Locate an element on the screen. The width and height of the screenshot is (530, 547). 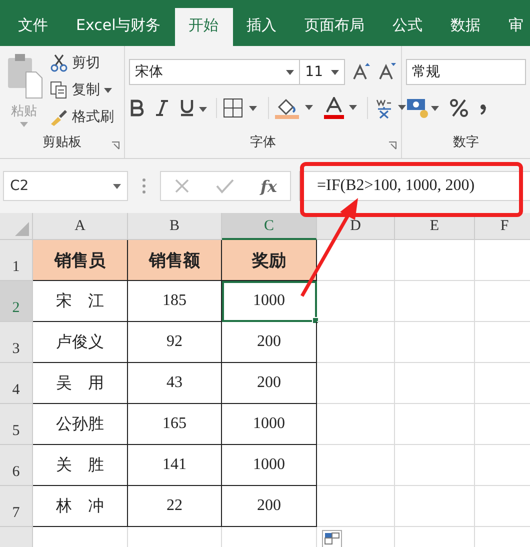
ribbon-tab: 文件 is located at coordinates (33, 27).